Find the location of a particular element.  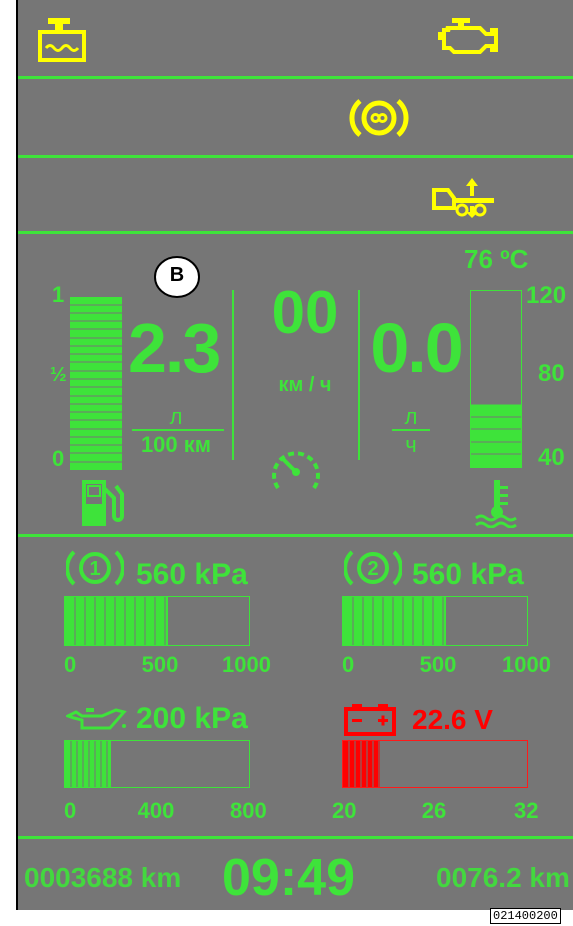

coolant-temperature-icon is located at coordinates (496, 504).